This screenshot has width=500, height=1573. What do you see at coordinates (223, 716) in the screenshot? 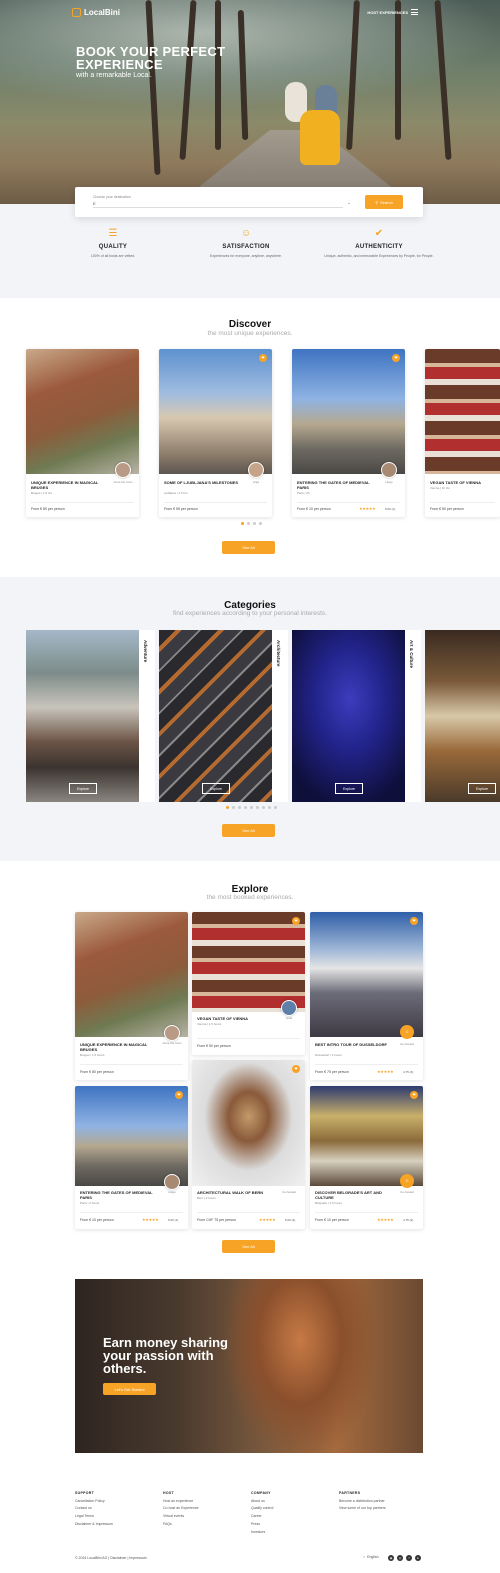
I see `category-card-architecture: Architecture Explore` at bounding box center [223, 716].